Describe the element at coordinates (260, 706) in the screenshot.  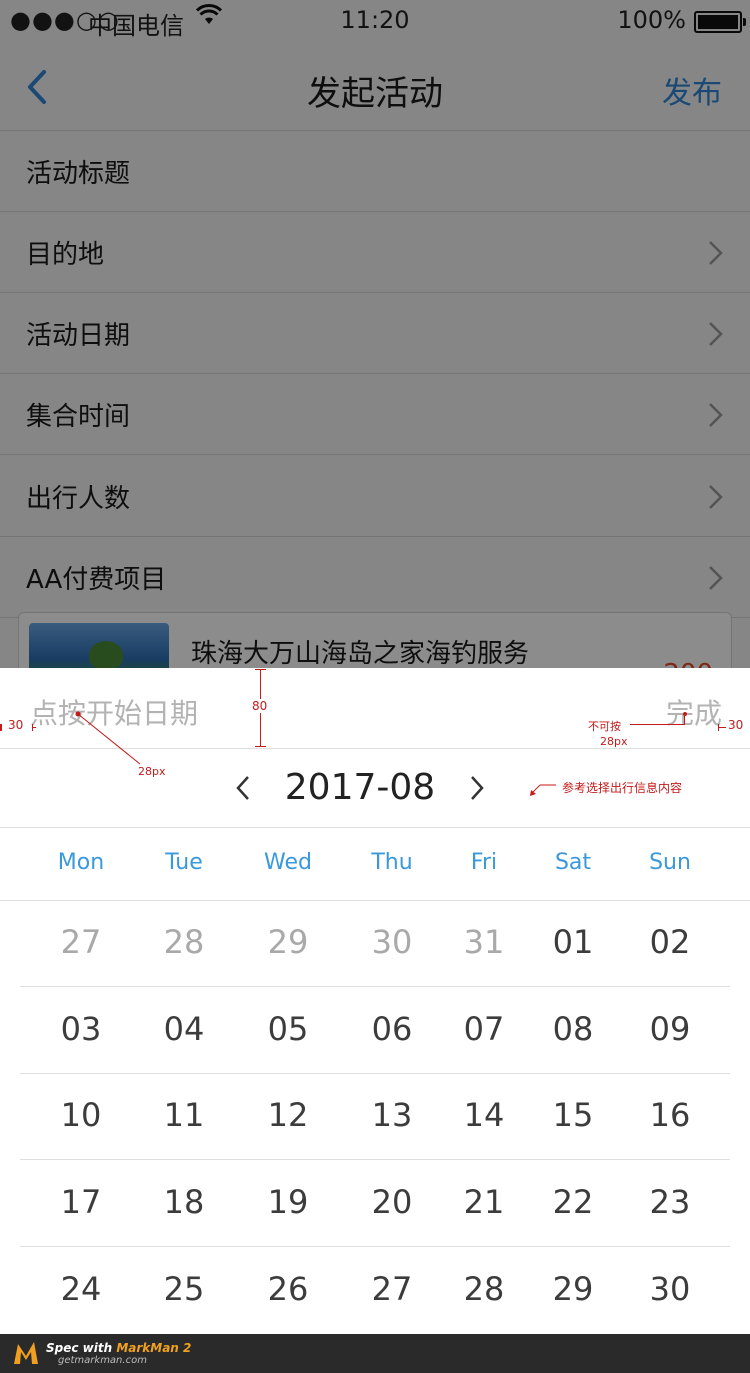
I see `header-height-label: 80` at that location.